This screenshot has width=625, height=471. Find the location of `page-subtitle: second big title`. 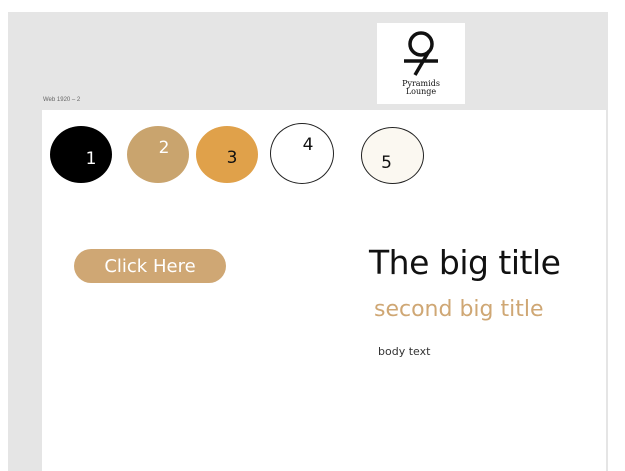

page-subtitle: second big title is located at coordinates (459, 309).